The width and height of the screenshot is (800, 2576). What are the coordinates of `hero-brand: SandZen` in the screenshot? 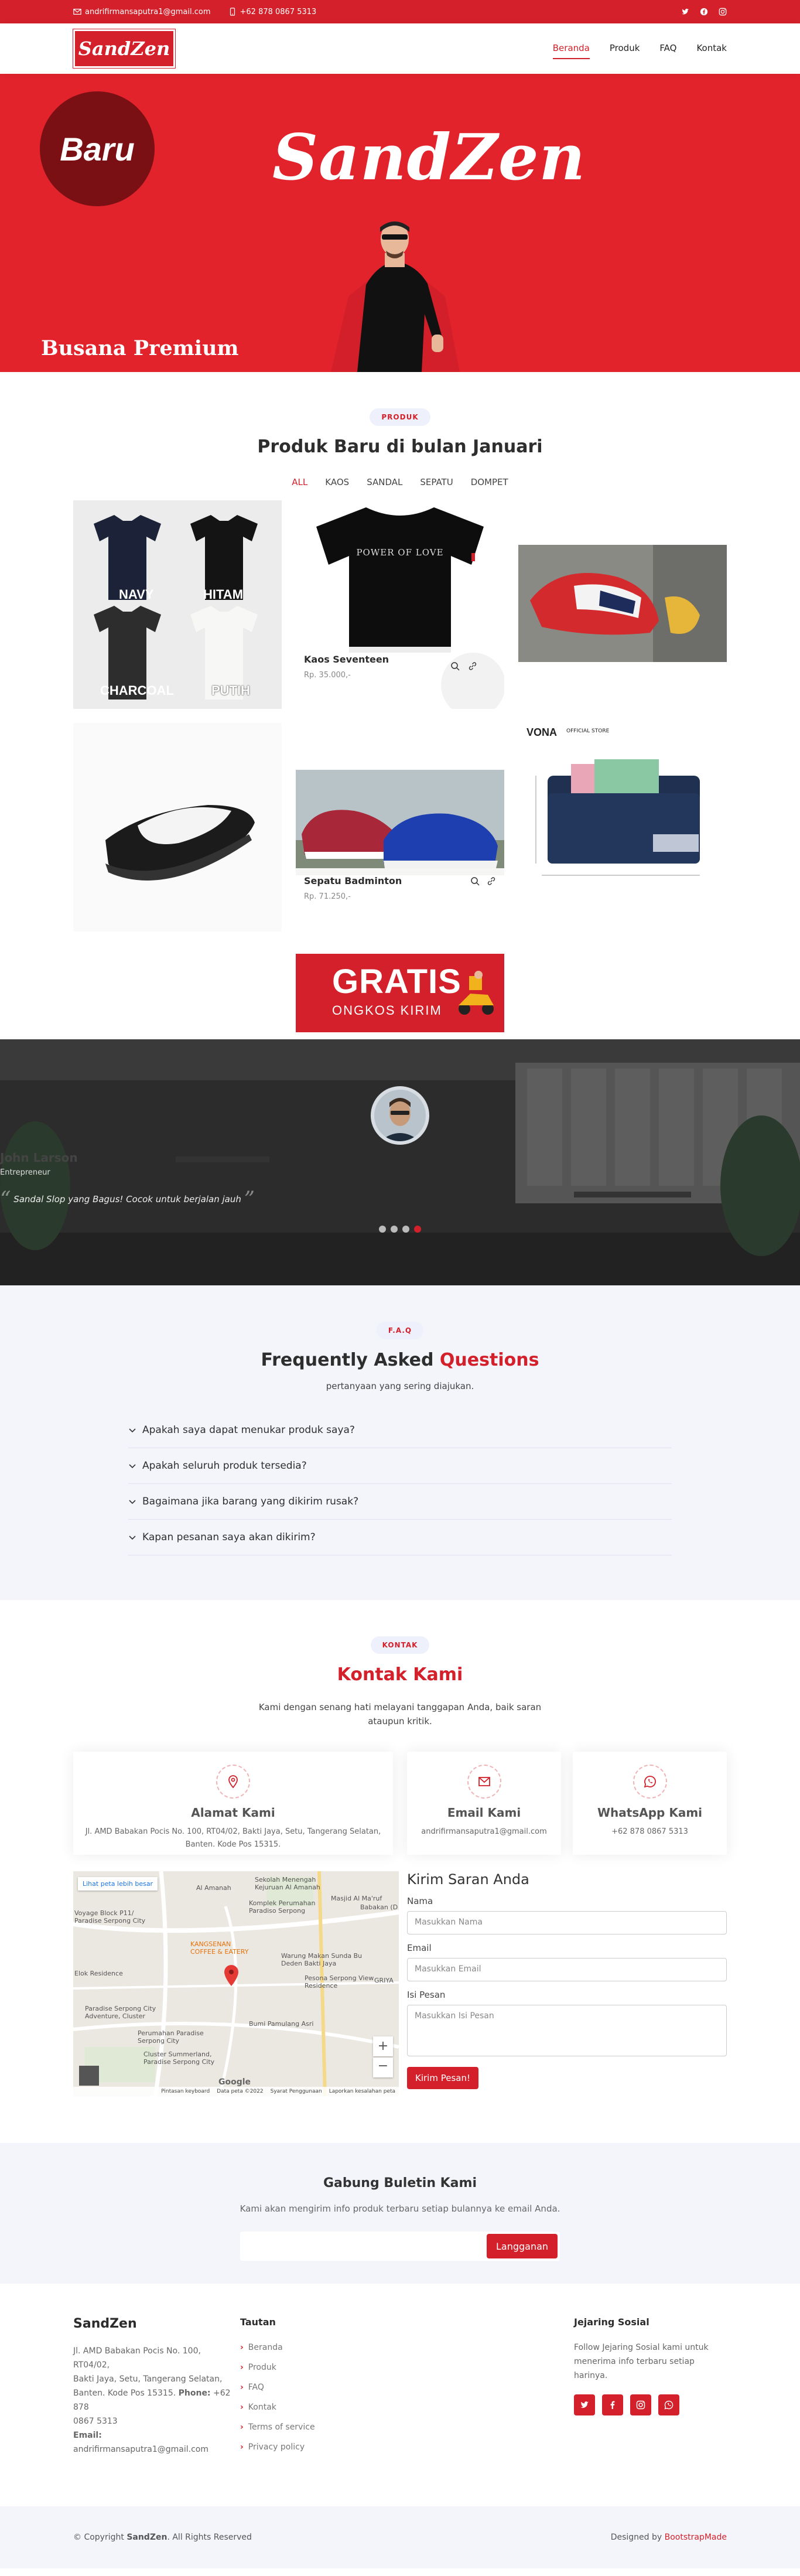 It's located at (429, 158).